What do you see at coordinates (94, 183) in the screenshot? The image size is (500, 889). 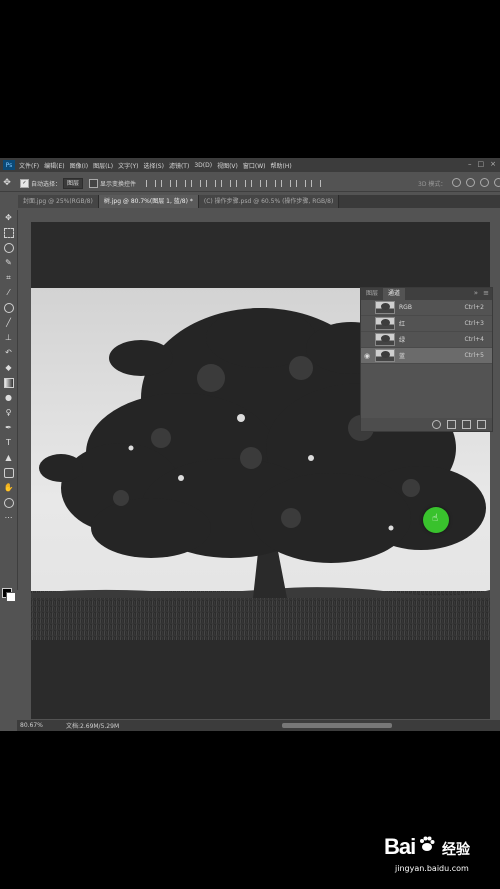 I see `transform-controls-checkbox` at bounding box center [94, 183].